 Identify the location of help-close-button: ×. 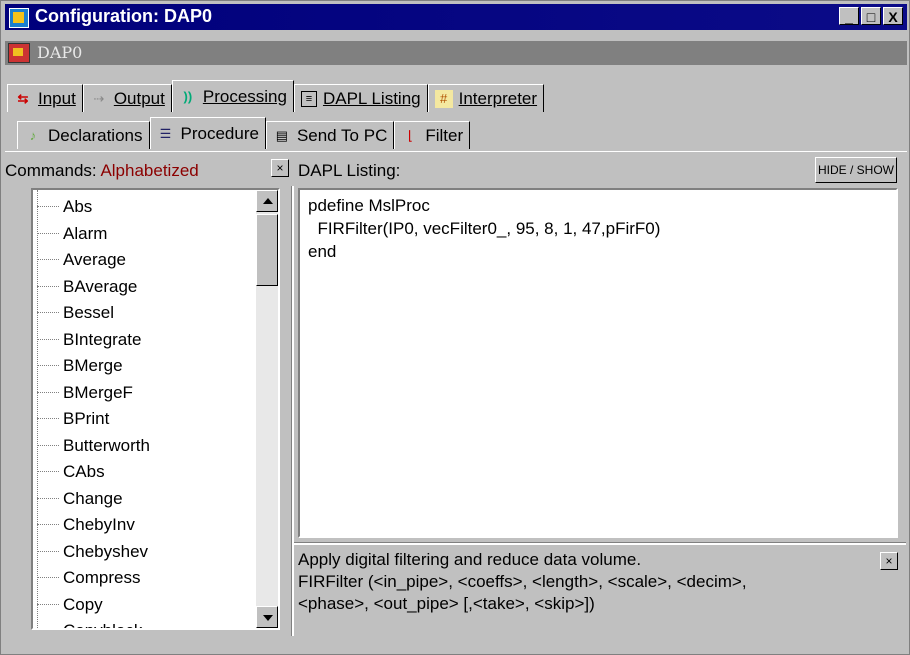
(889, 561).